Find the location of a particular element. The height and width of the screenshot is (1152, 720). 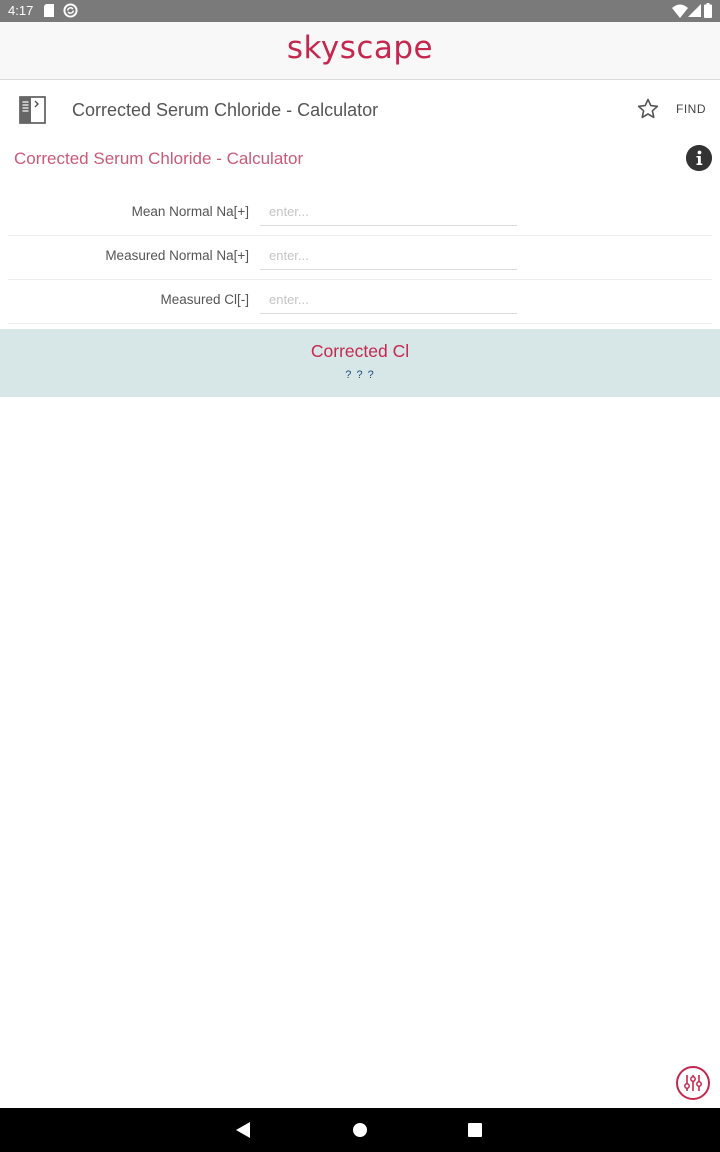

tools-button is located at coordinates (693, 1083).